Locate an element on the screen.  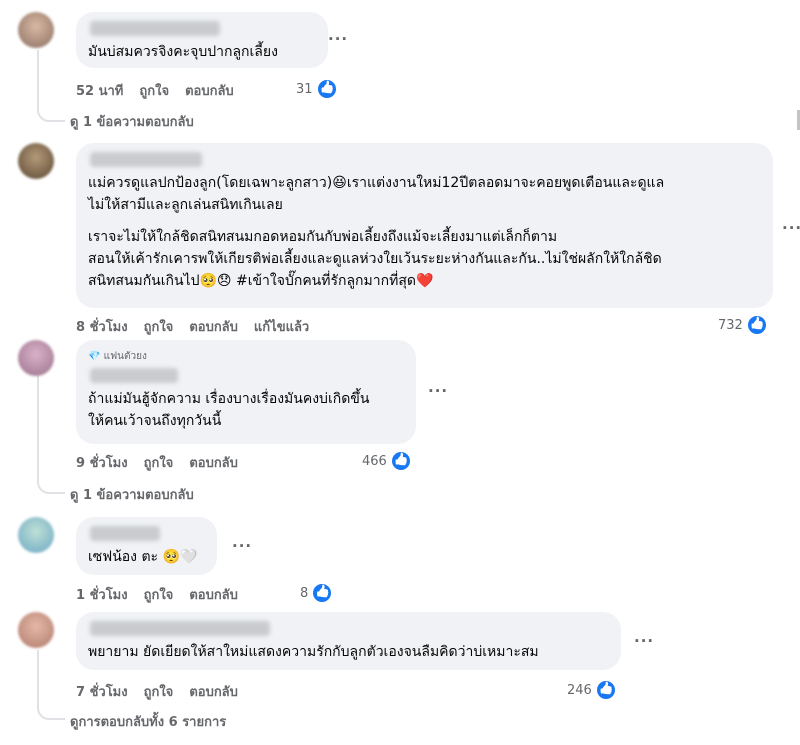
timestamp: 1 ชั่วโมง is located at coordinates (102, 594).